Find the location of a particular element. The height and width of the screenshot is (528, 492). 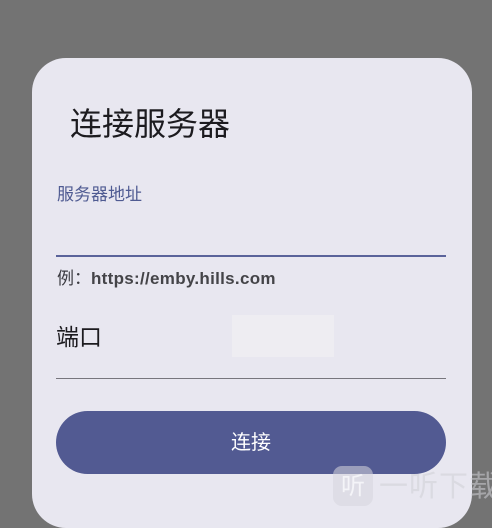

dialog-title: 连接服务器 is located at coordinates (150, 124).